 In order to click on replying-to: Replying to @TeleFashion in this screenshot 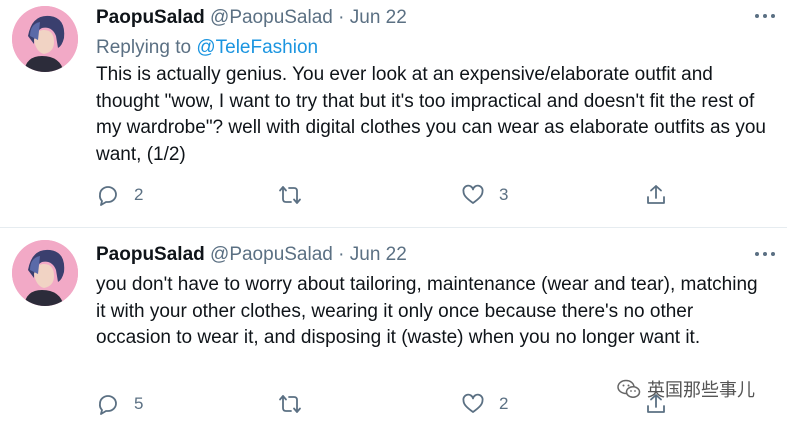, I will do `click(207, 48)`.